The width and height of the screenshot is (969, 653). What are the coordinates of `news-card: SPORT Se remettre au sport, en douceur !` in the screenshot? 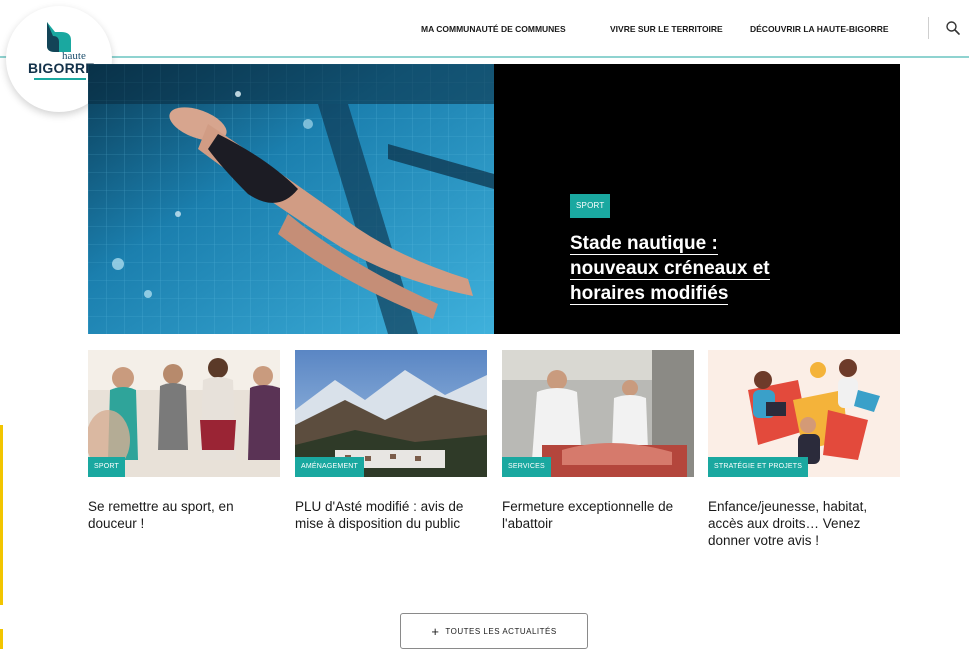 It's located at (184, 441).